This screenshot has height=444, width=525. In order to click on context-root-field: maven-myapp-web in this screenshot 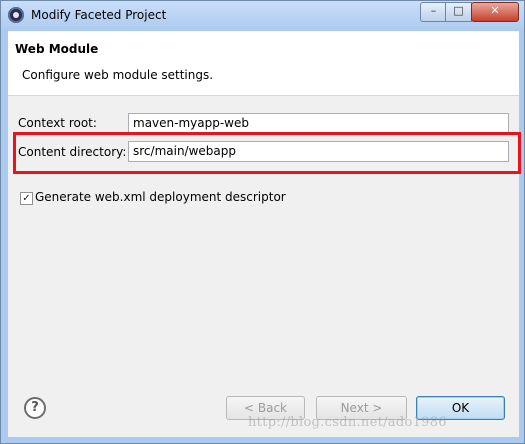, I will do `click(318, 123)`.